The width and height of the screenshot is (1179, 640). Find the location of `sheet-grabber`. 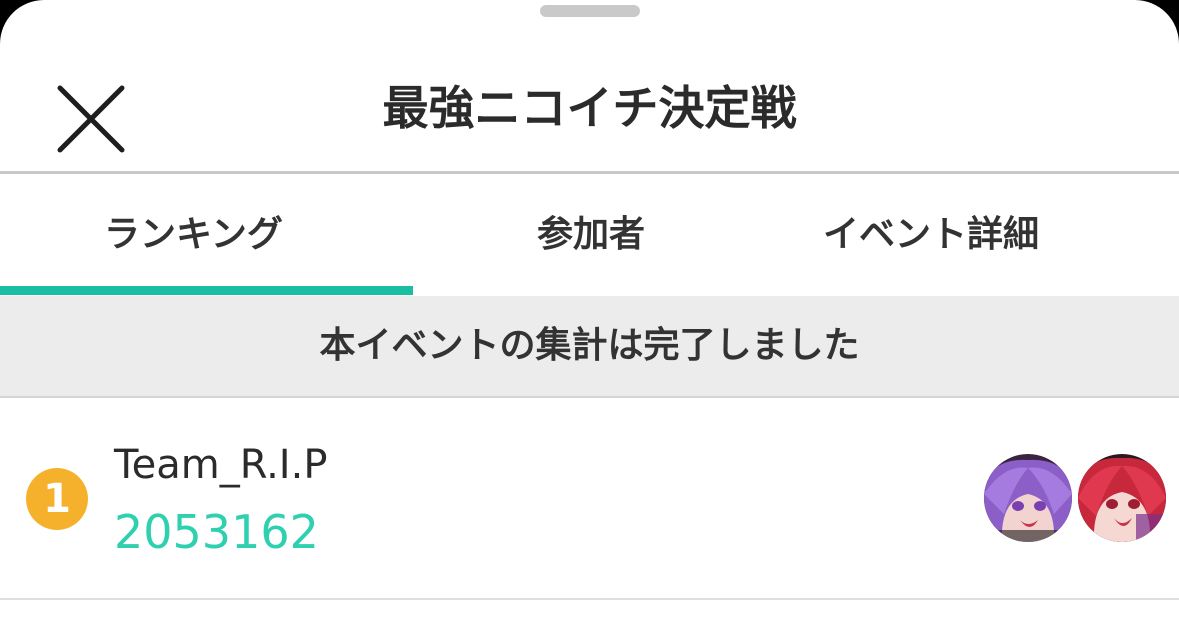

sheet-grabber is located at coordinates (590, 11).